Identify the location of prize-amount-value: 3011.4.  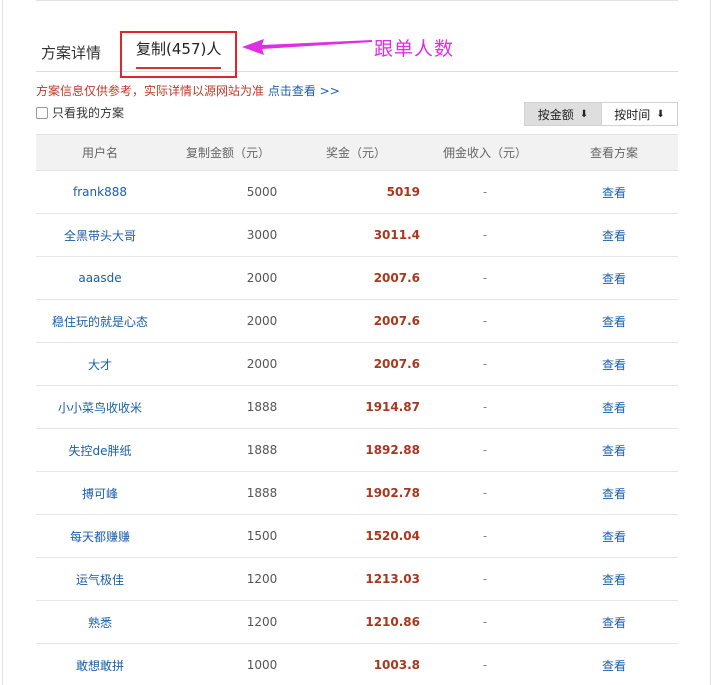
(396, 235).